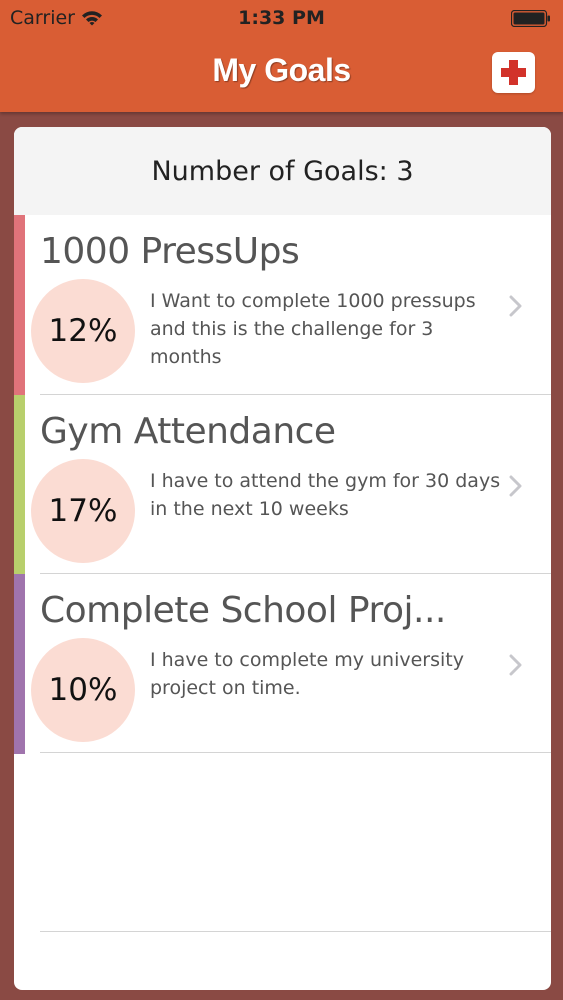  I want to click on status-bar: Carrier 1:33 PM, so click(281, 19).